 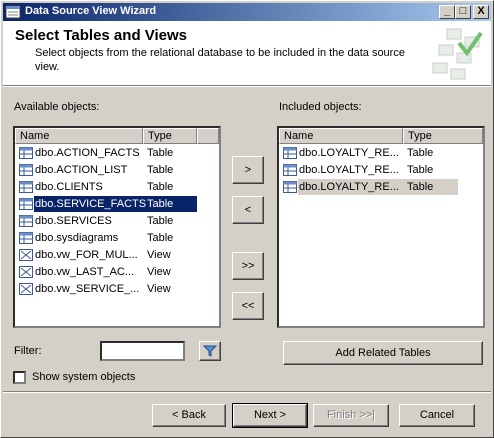 What do you see at coordinates (248, 210) in the screenshot?
I see `remove-object-button: <` at bounding box center [248, 210].